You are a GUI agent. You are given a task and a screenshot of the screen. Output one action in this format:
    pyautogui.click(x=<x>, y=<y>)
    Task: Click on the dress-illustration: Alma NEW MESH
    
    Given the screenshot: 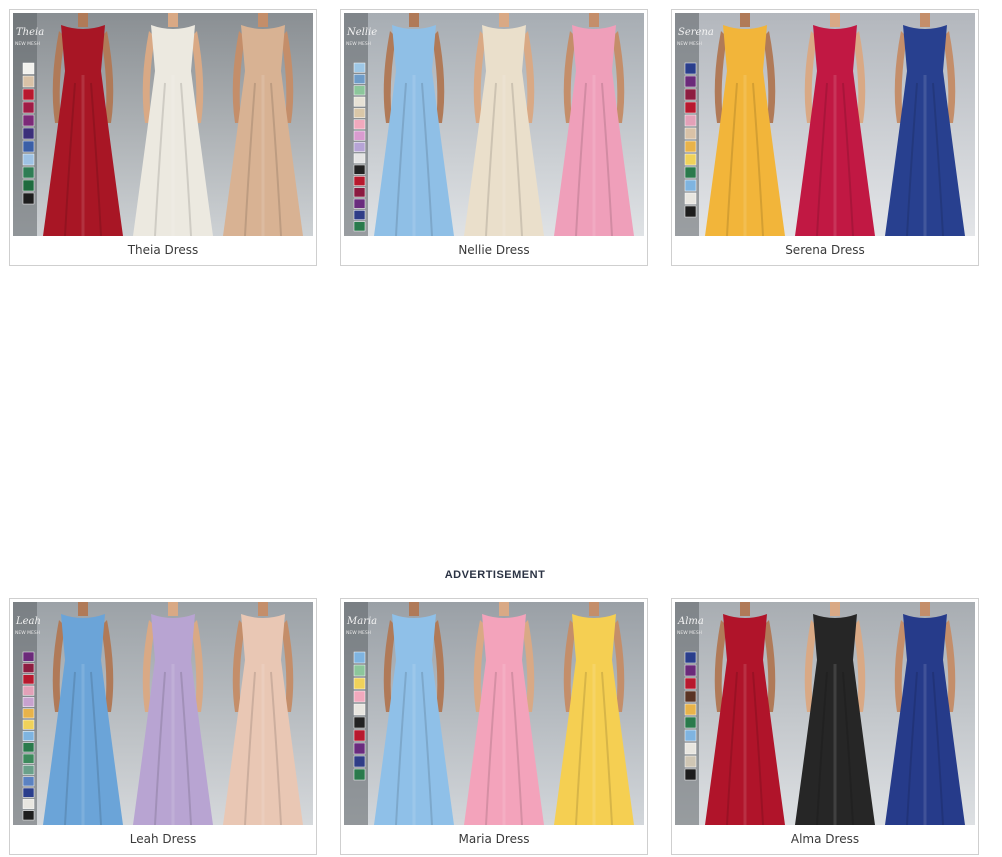 What is the action you would take?
    pyautogui.click(x=825, y=713)
    